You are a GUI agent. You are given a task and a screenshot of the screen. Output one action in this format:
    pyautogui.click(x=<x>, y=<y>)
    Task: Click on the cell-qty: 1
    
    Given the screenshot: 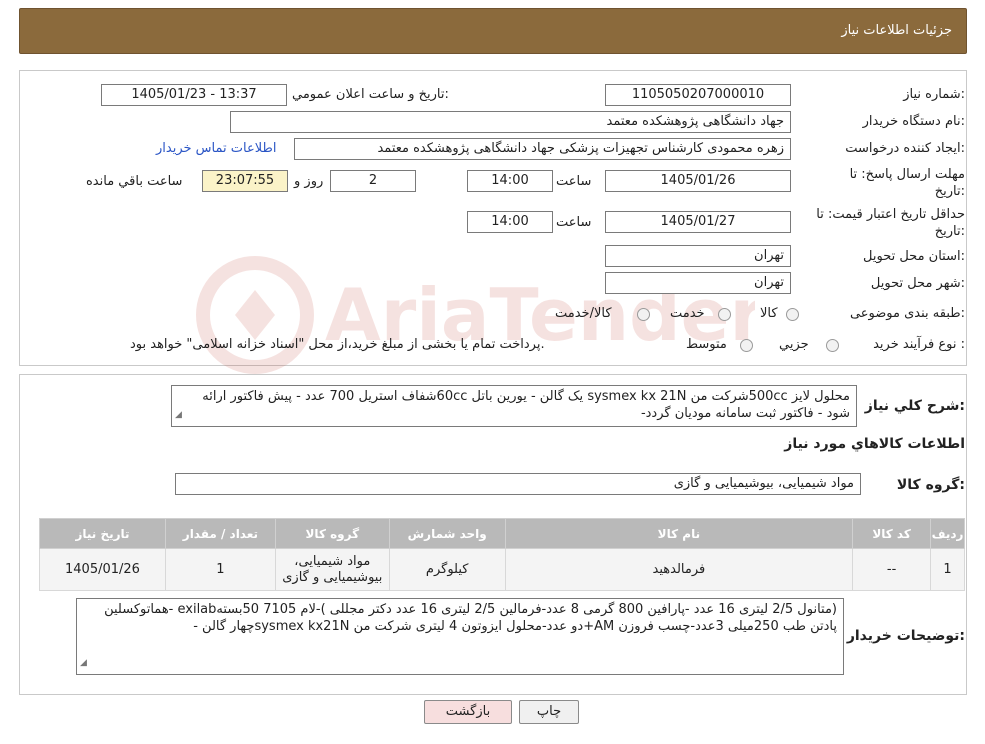 What is the action you would take?
    pyautogui.click(x=220, y=569)
    